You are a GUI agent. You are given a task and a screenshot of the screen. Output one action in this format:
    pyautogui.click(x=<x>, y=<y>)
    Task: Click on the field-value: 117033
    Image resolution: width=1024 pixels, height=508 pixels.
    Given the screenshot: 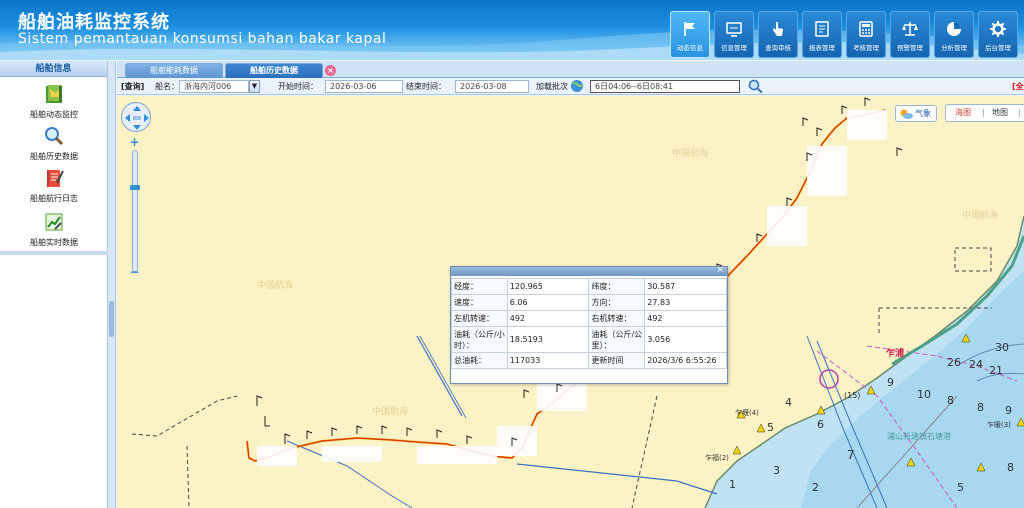 What is the action you would take?
    pyautogui.click(x=548, y=360)
    